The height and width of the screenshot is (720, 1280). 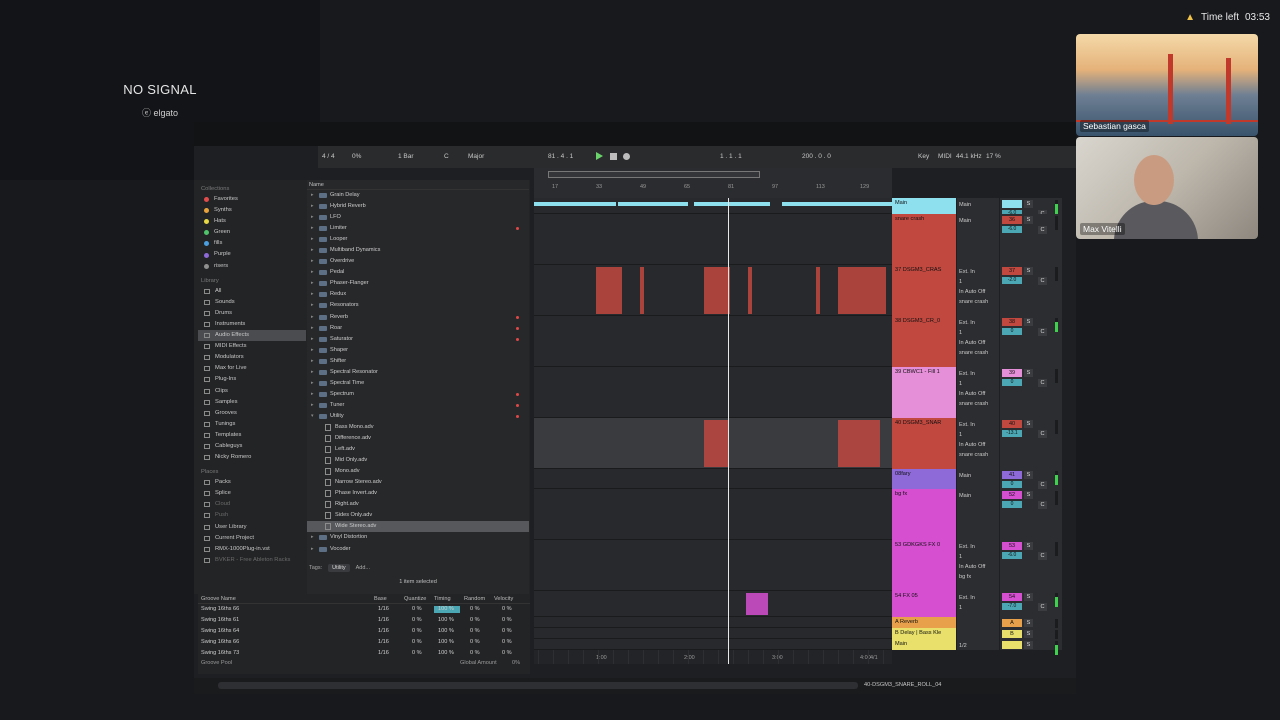 I want to click on collection-item: Green, so click(x=252, y=232).